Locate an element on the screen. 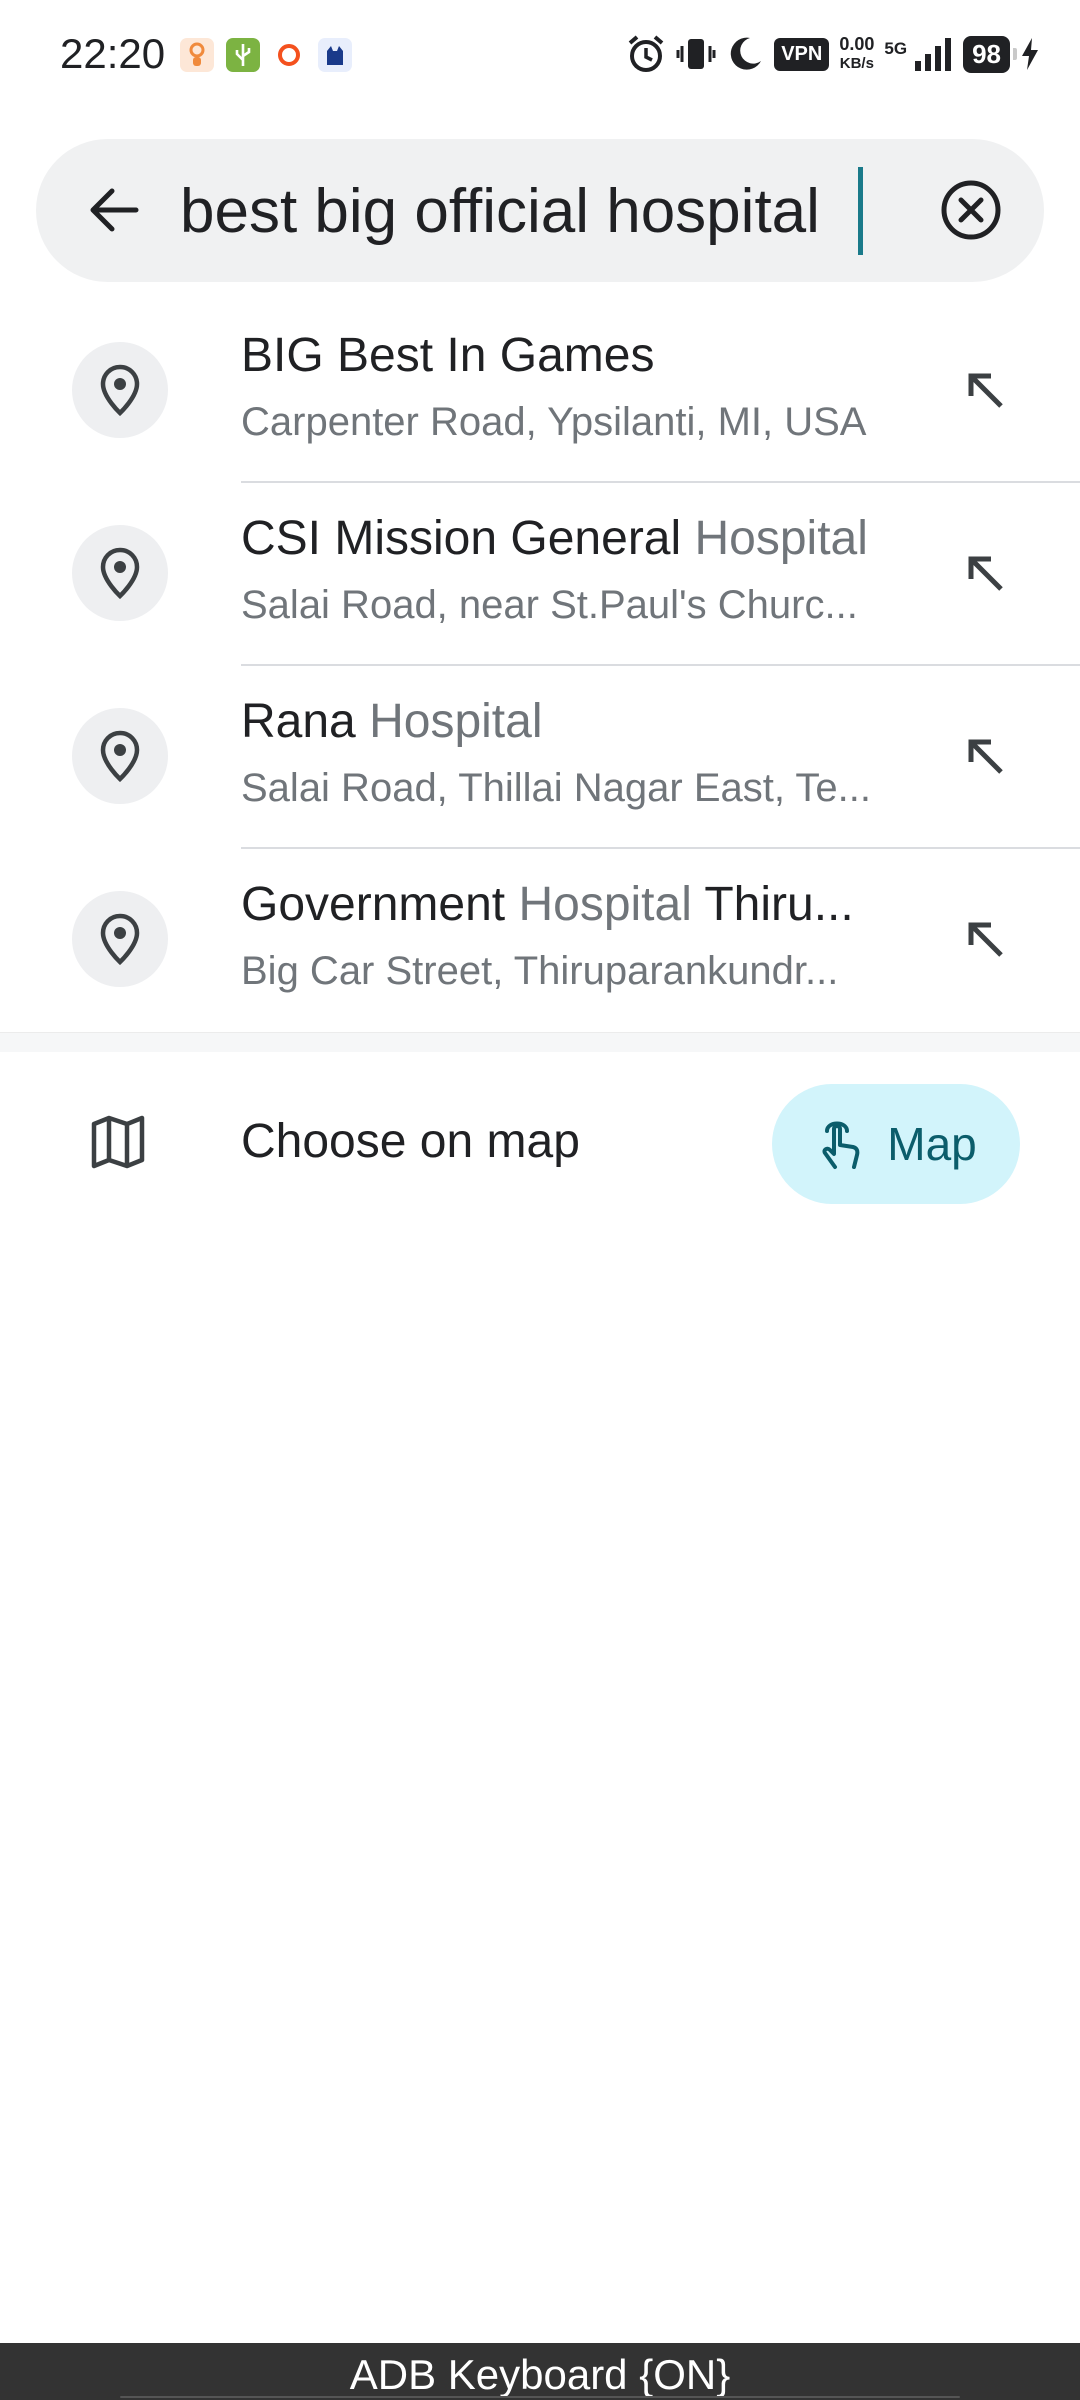  touch-hand-icon is located at coordinates (841, 1145).